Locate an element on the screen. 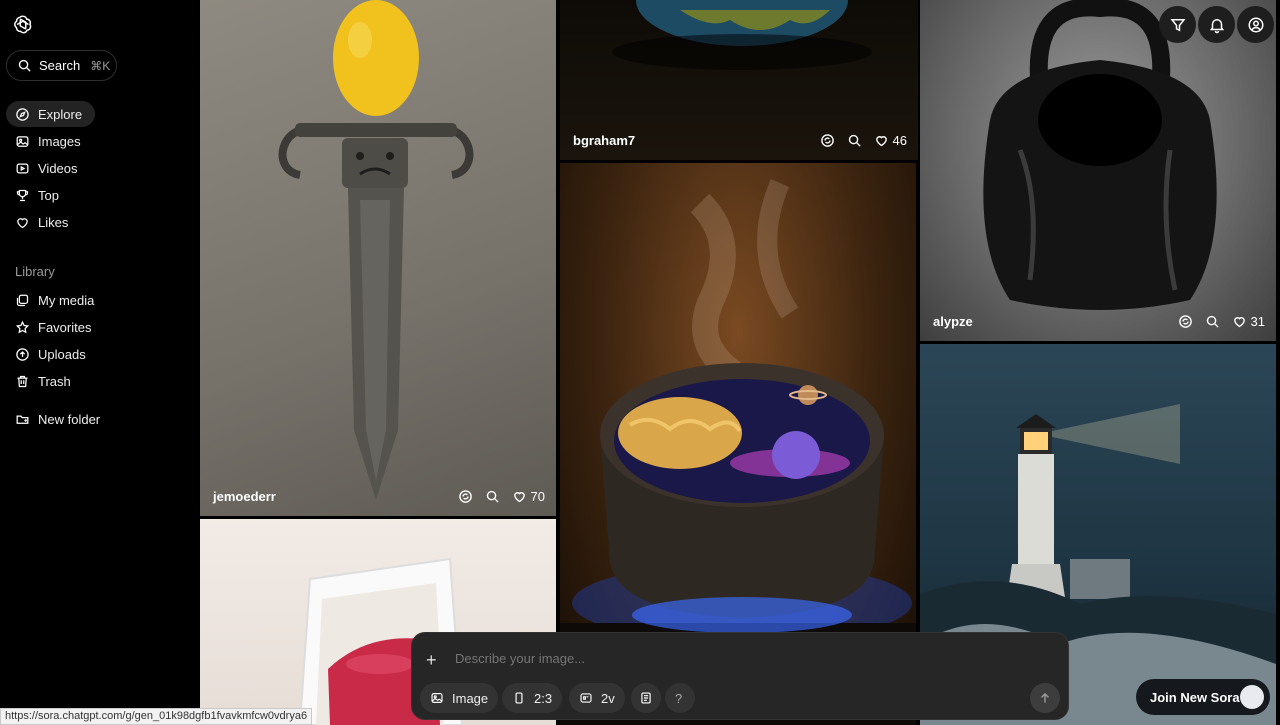 Image resolution: width=1280 pixels, height=725 pixels. nav-item-label: Top is located at coordinates (48, 195).